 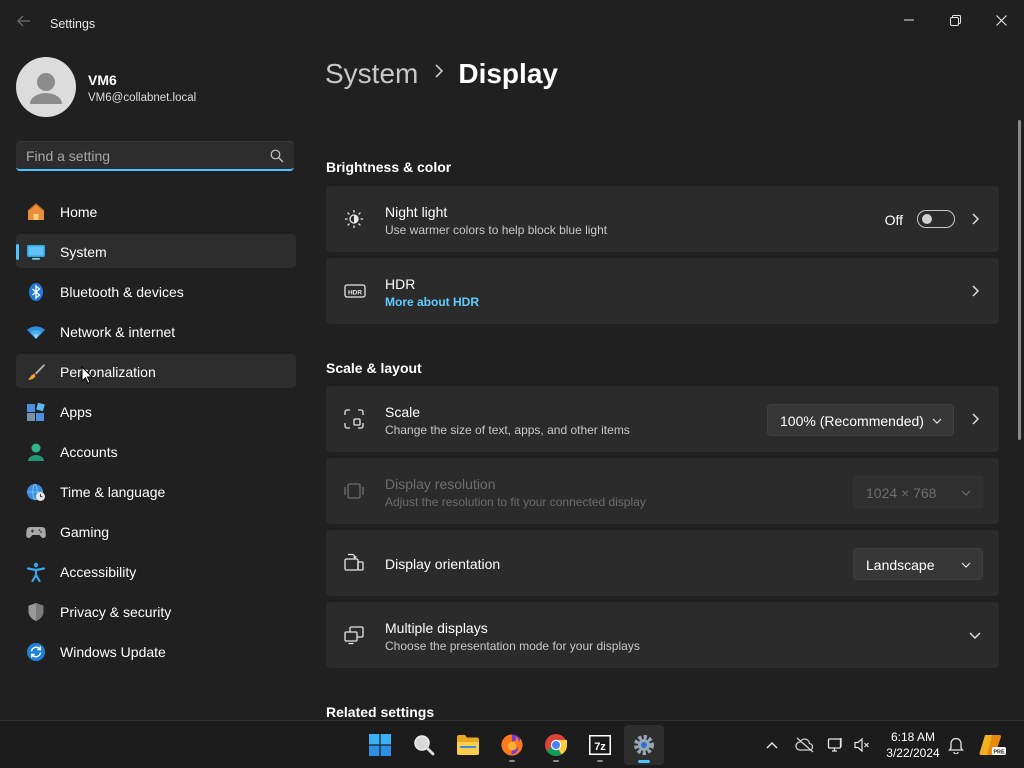 I want to click on sidebar-item-bluetooth: Bluetooth & devices, so click(x=156, y=291).